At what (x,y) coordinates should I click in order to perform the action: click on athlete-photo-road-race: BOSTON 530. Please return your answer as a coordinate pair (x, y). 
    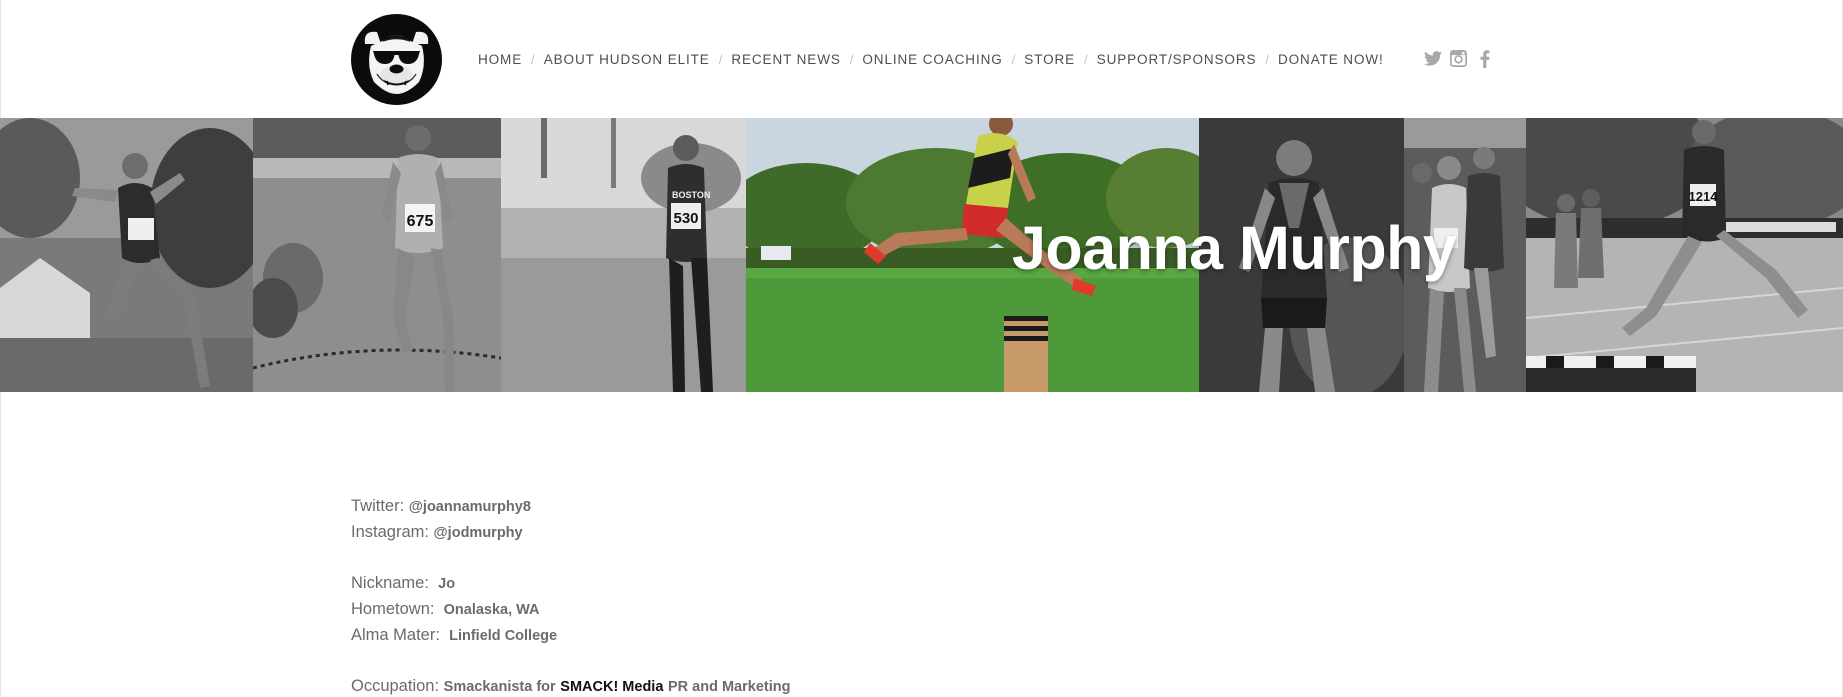
    Looking at the image, I should click on (623, 255).